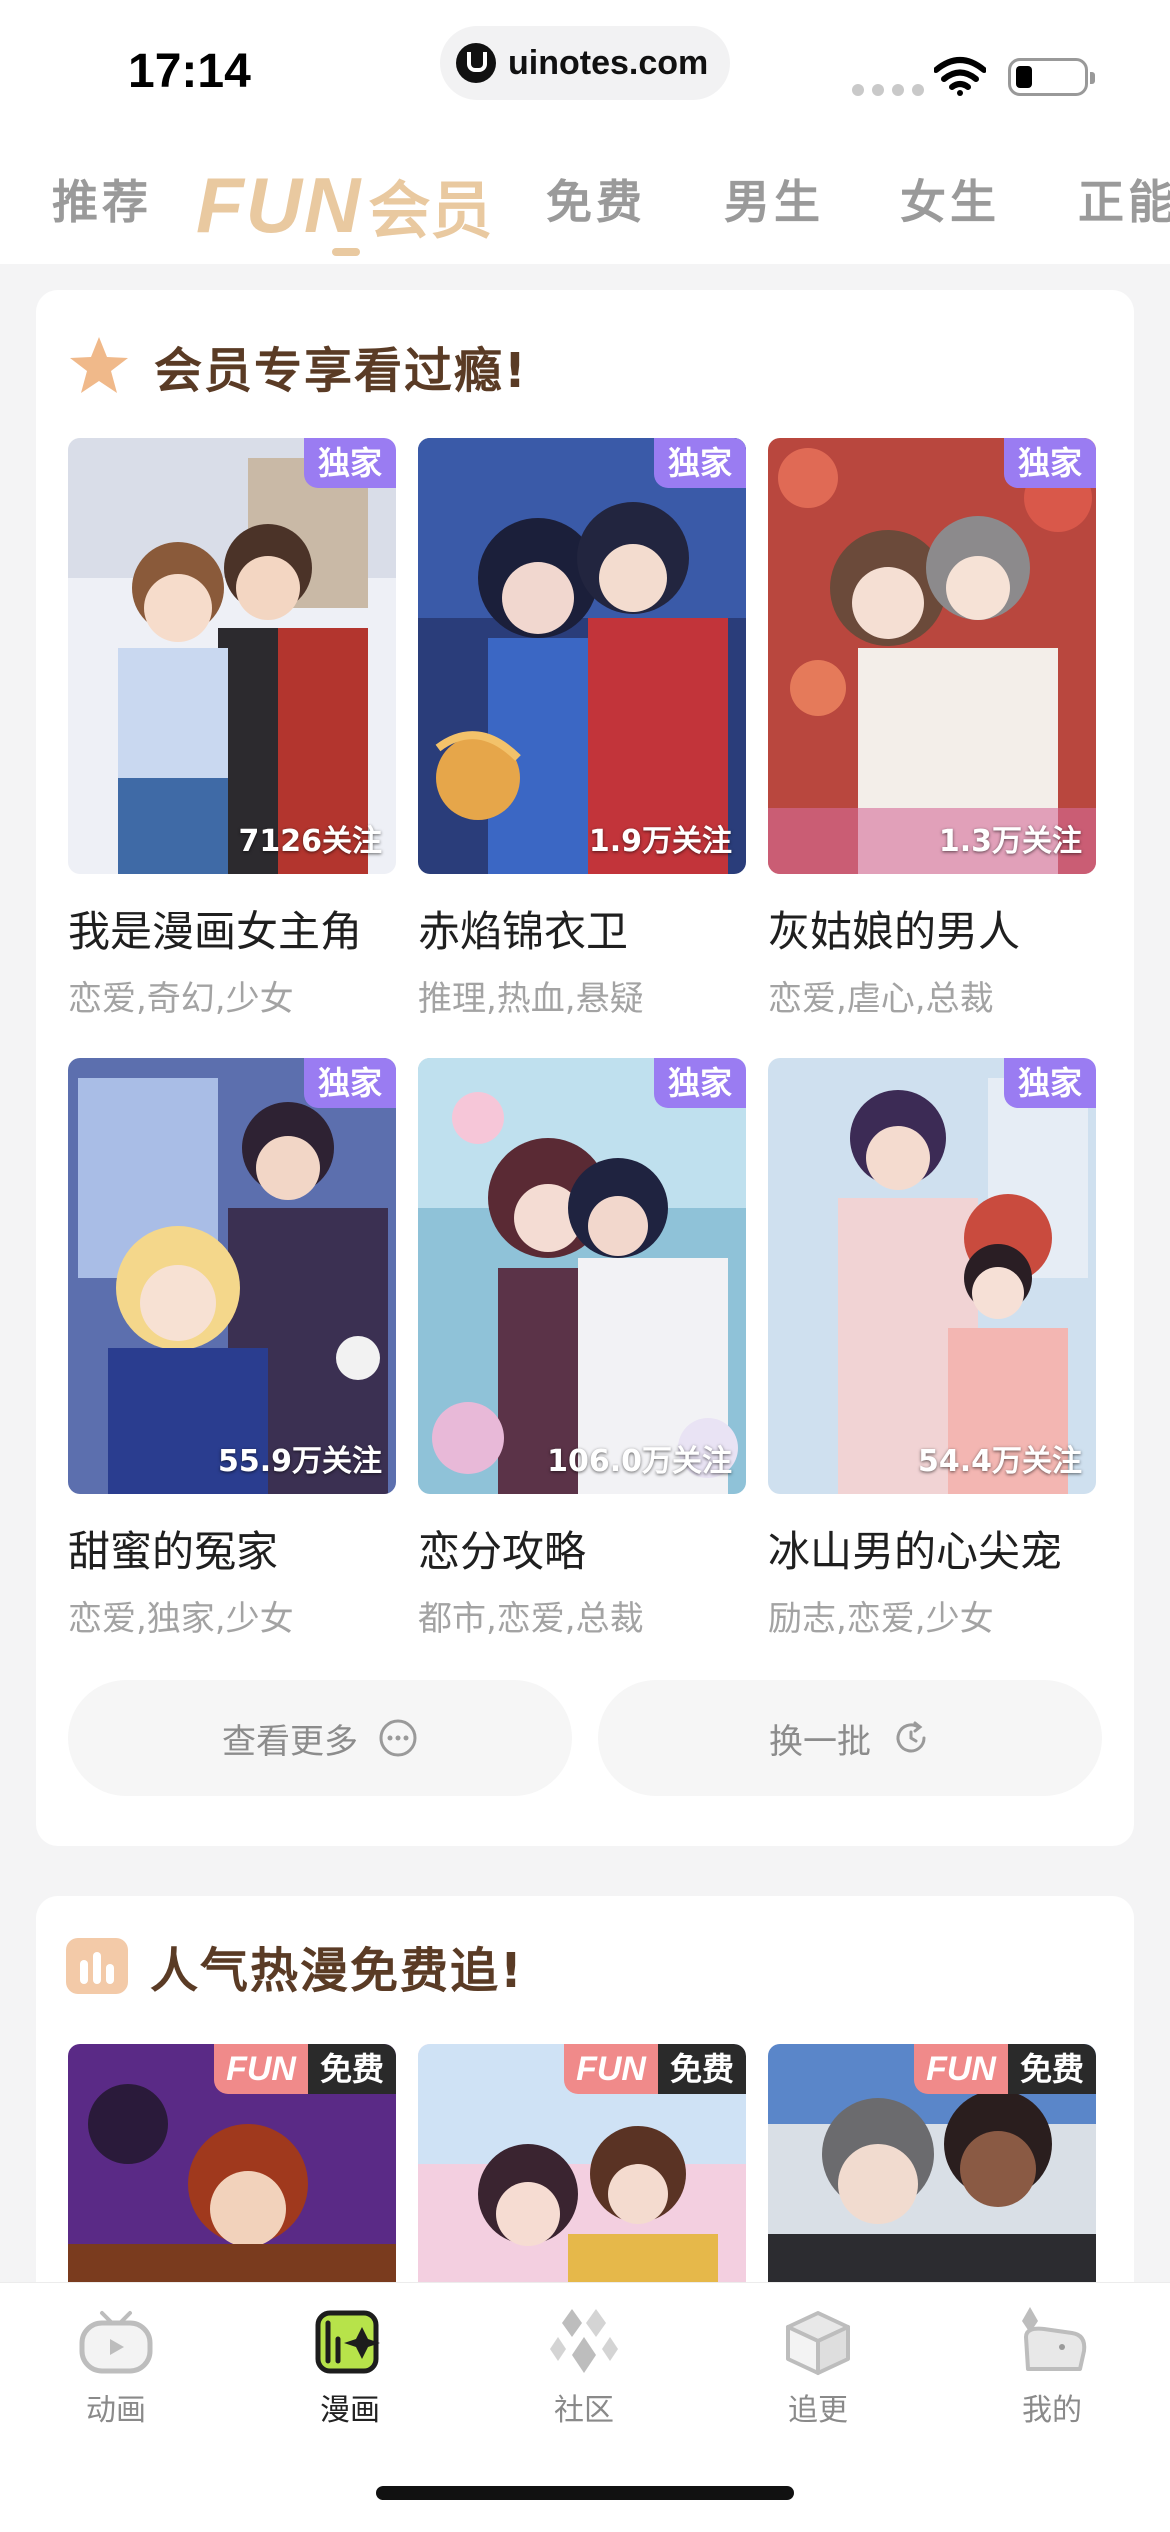  I want to click on tab-free: 免费, so click(596, 199).